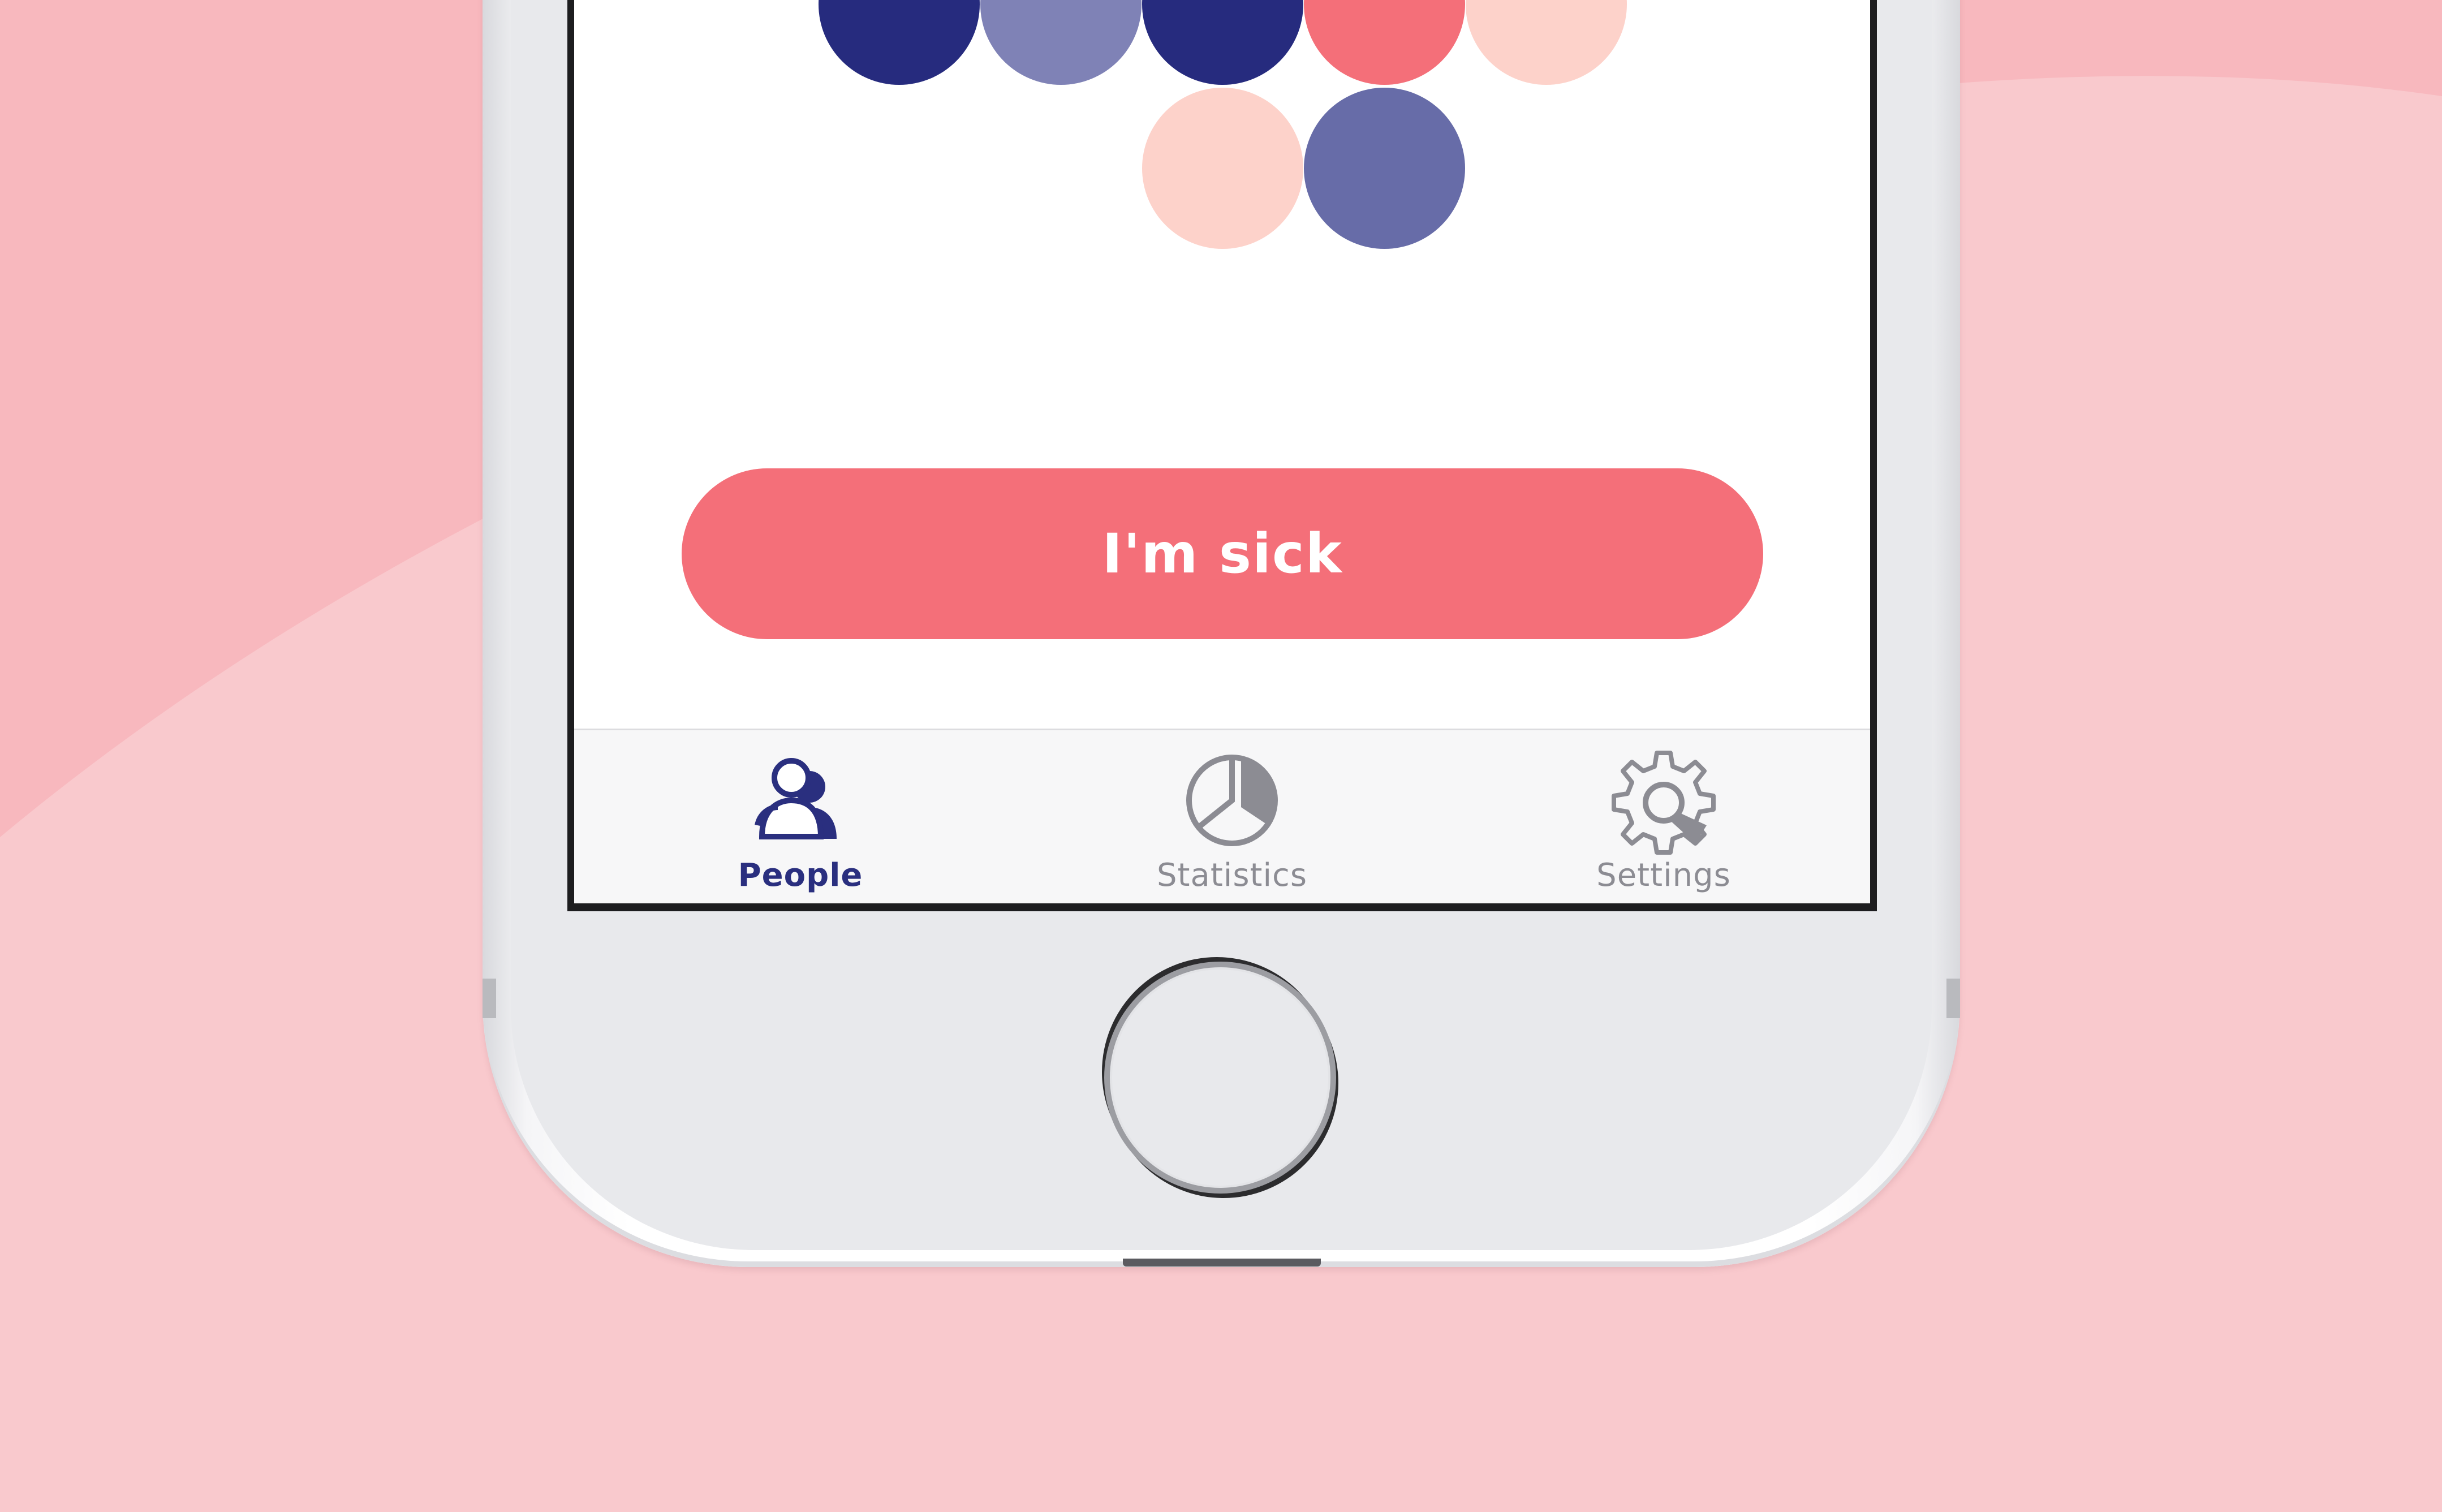 This screenshot has height=1512, width=2442. What do you see at coordinates (800, 875) in the screenshot?
I see `tab-people-label: People` at bounding box center [800, 875].